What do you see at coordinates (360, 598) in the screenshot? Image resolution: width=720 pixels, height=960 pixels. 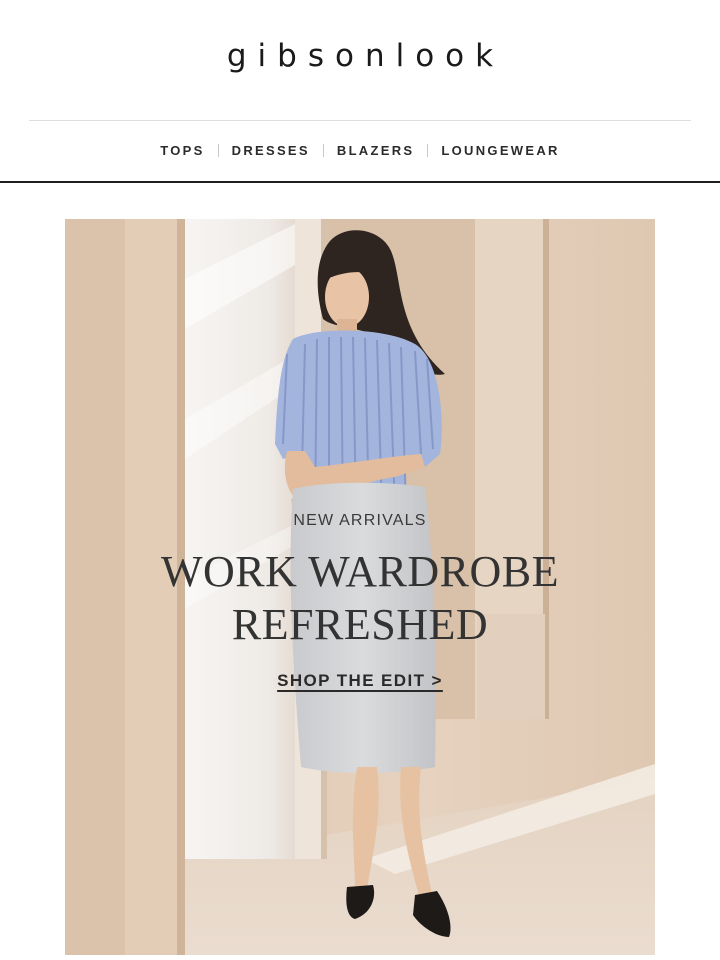 I see `hero-headline: WORK WARDROBE REFRESHED` at bounding box center [360, 598].